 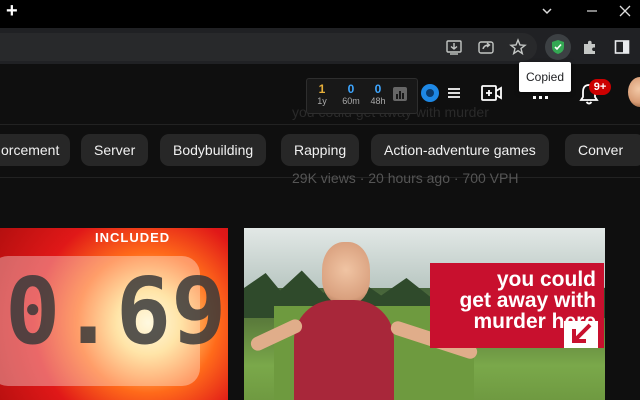 What do you see at coordinates (213, 150) in the screenshot?
I see `chip-bodybuilding: Bodybuilding` at bounding box center [213, 150].